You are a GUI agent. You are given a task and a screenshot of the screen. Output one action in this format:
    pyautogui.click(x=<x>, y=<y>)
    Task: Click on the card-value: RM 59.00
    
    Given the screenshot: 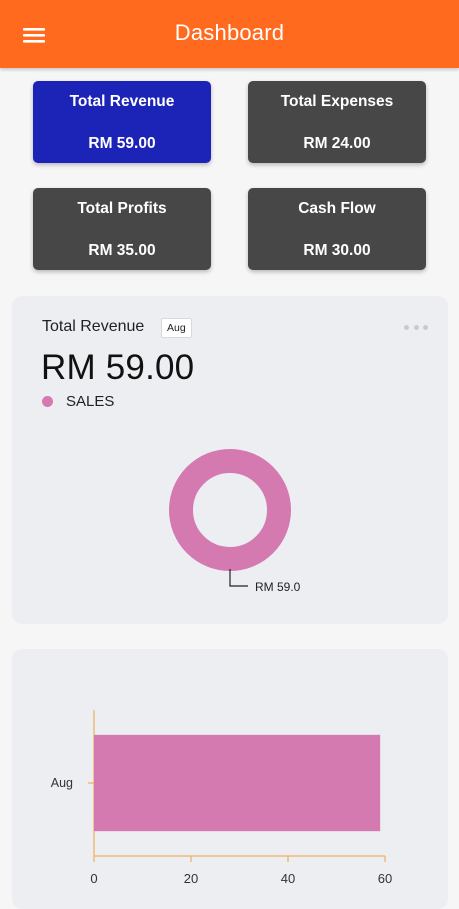 What is the action you would take?
    pyautogui.click(x=122, y=143)
    